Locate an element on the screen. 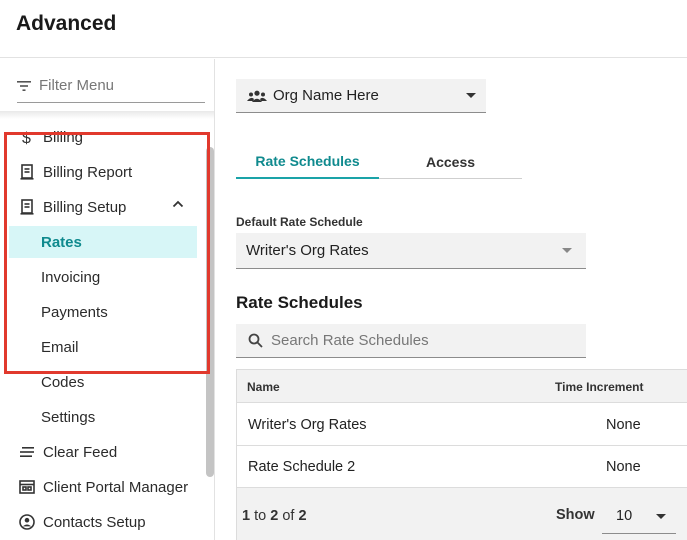  pagination-total: 2 is located at coordinates (302, 516).